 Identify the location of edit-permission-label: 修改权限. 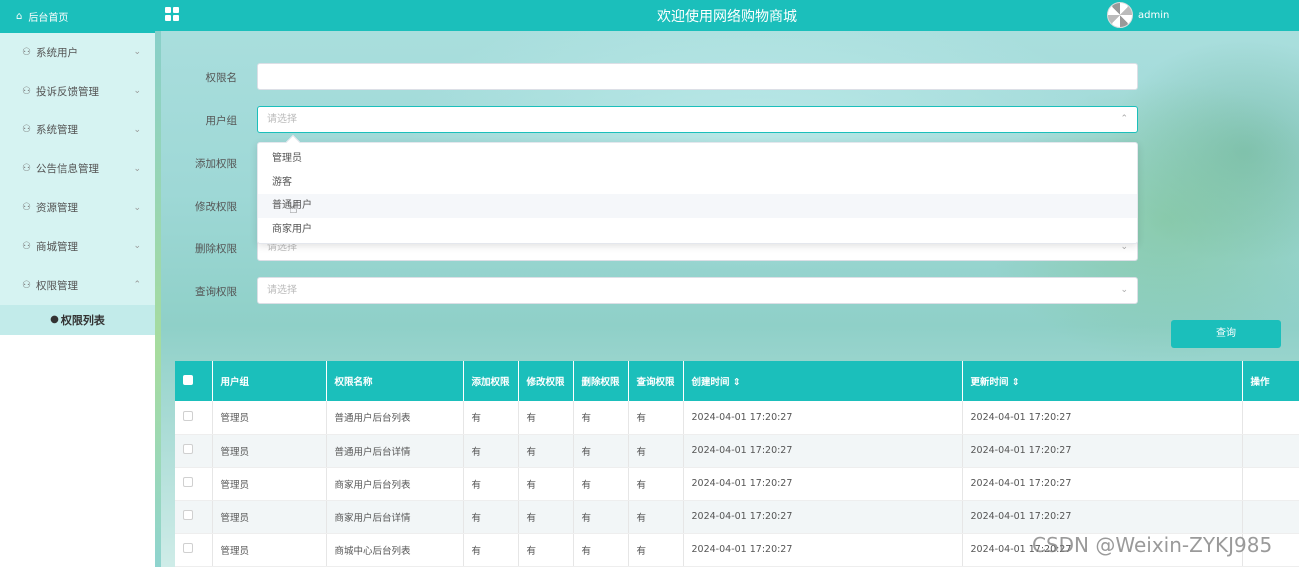
(216, 207).